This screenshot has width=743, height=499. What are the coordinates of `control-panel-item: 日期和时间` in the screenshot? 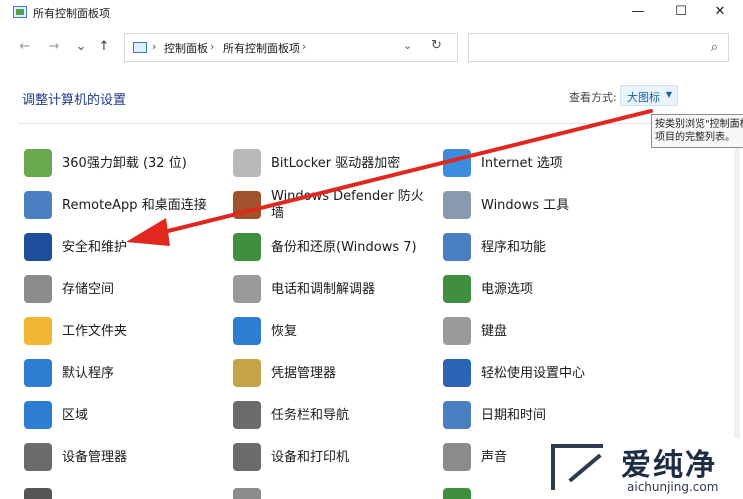 It's located at (543, 416).